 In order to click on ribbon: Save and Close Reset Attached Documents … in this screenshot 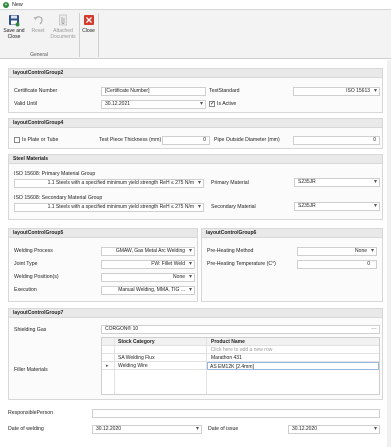, I will do `click(195, 34)`.